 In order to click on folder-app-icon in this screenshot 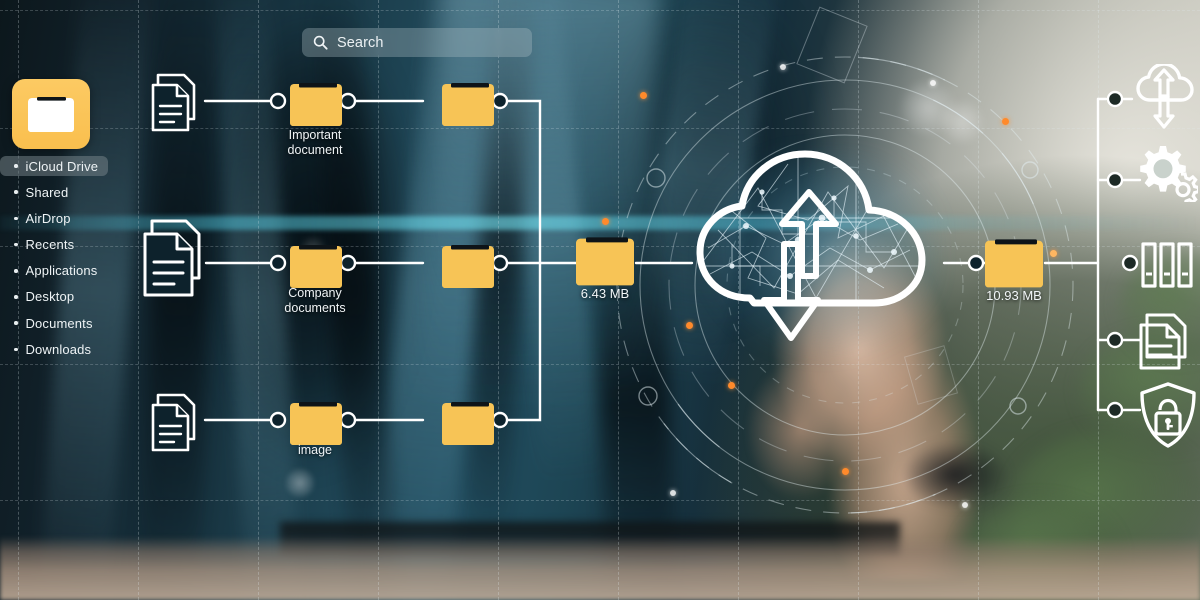, I will do `click(51, 114)`.